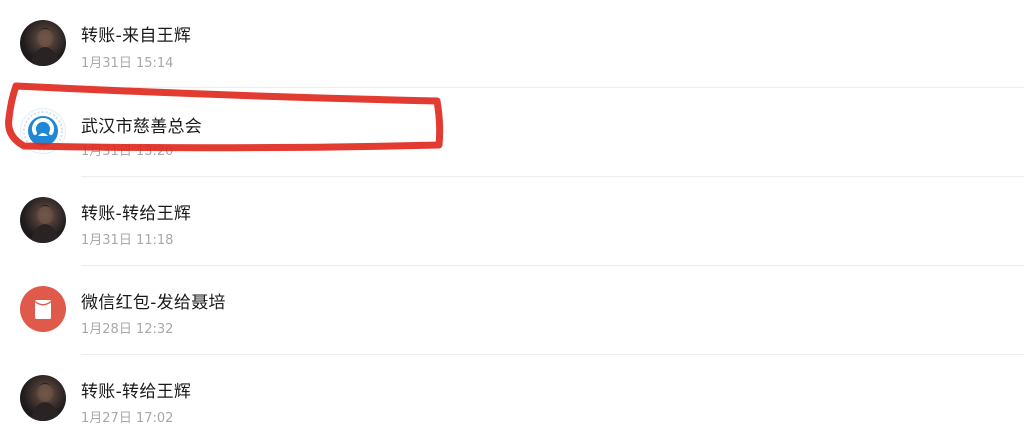 The image size is (1024, 433). I want to click on transaction-title: 微信红包-发给聂培, so click(153, 303).